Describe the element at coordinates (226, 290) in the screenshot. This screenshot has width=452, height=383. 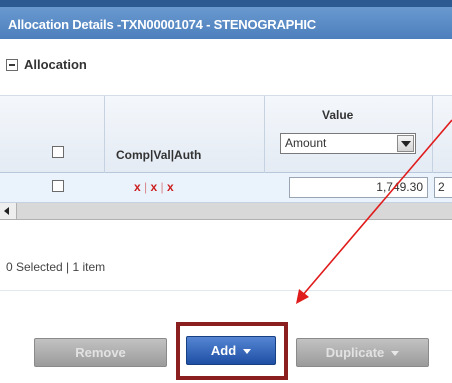
I see `footer-divider` at that location.